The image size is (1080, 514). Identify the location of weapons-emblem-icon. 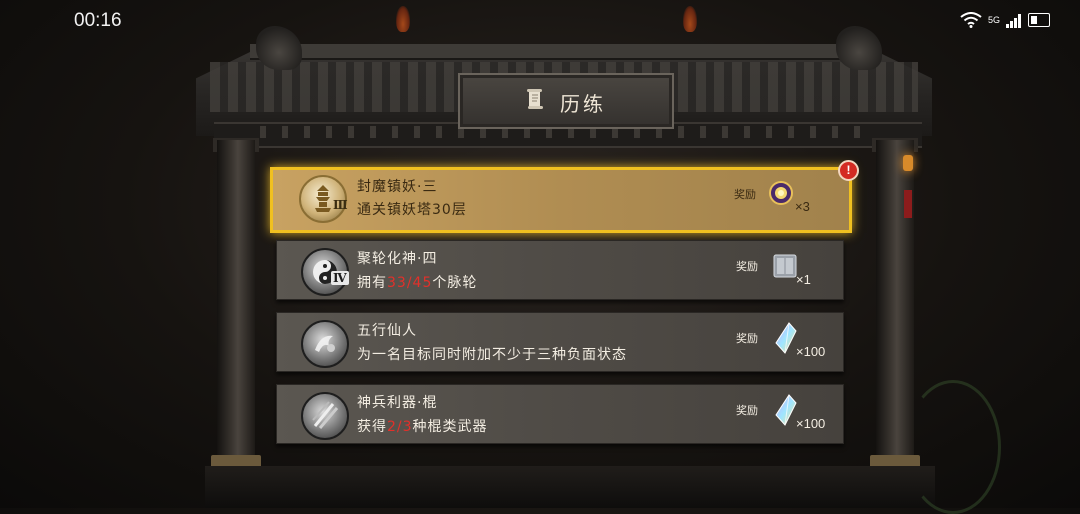
(325, 416).